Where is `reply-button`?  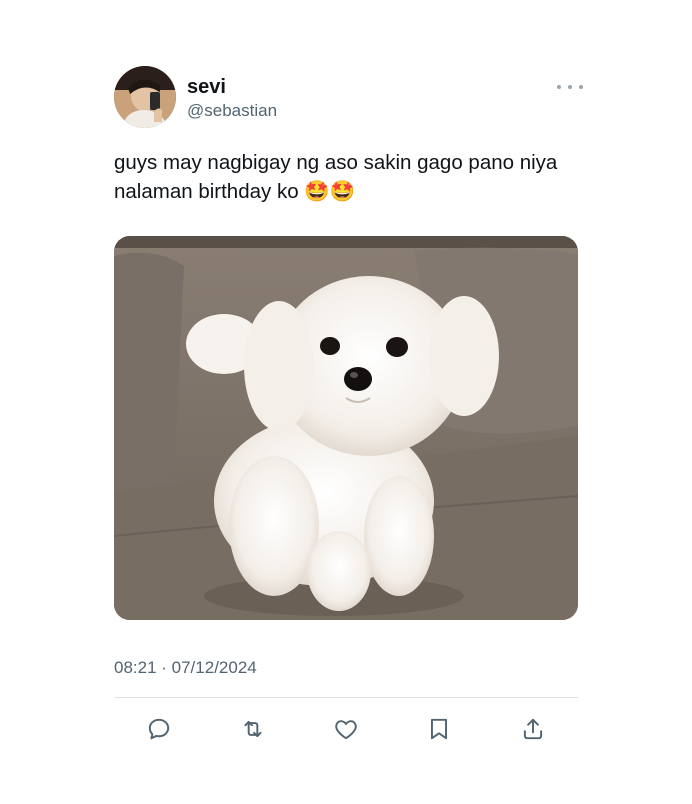 reply-button is located at coordinates (159, 729).